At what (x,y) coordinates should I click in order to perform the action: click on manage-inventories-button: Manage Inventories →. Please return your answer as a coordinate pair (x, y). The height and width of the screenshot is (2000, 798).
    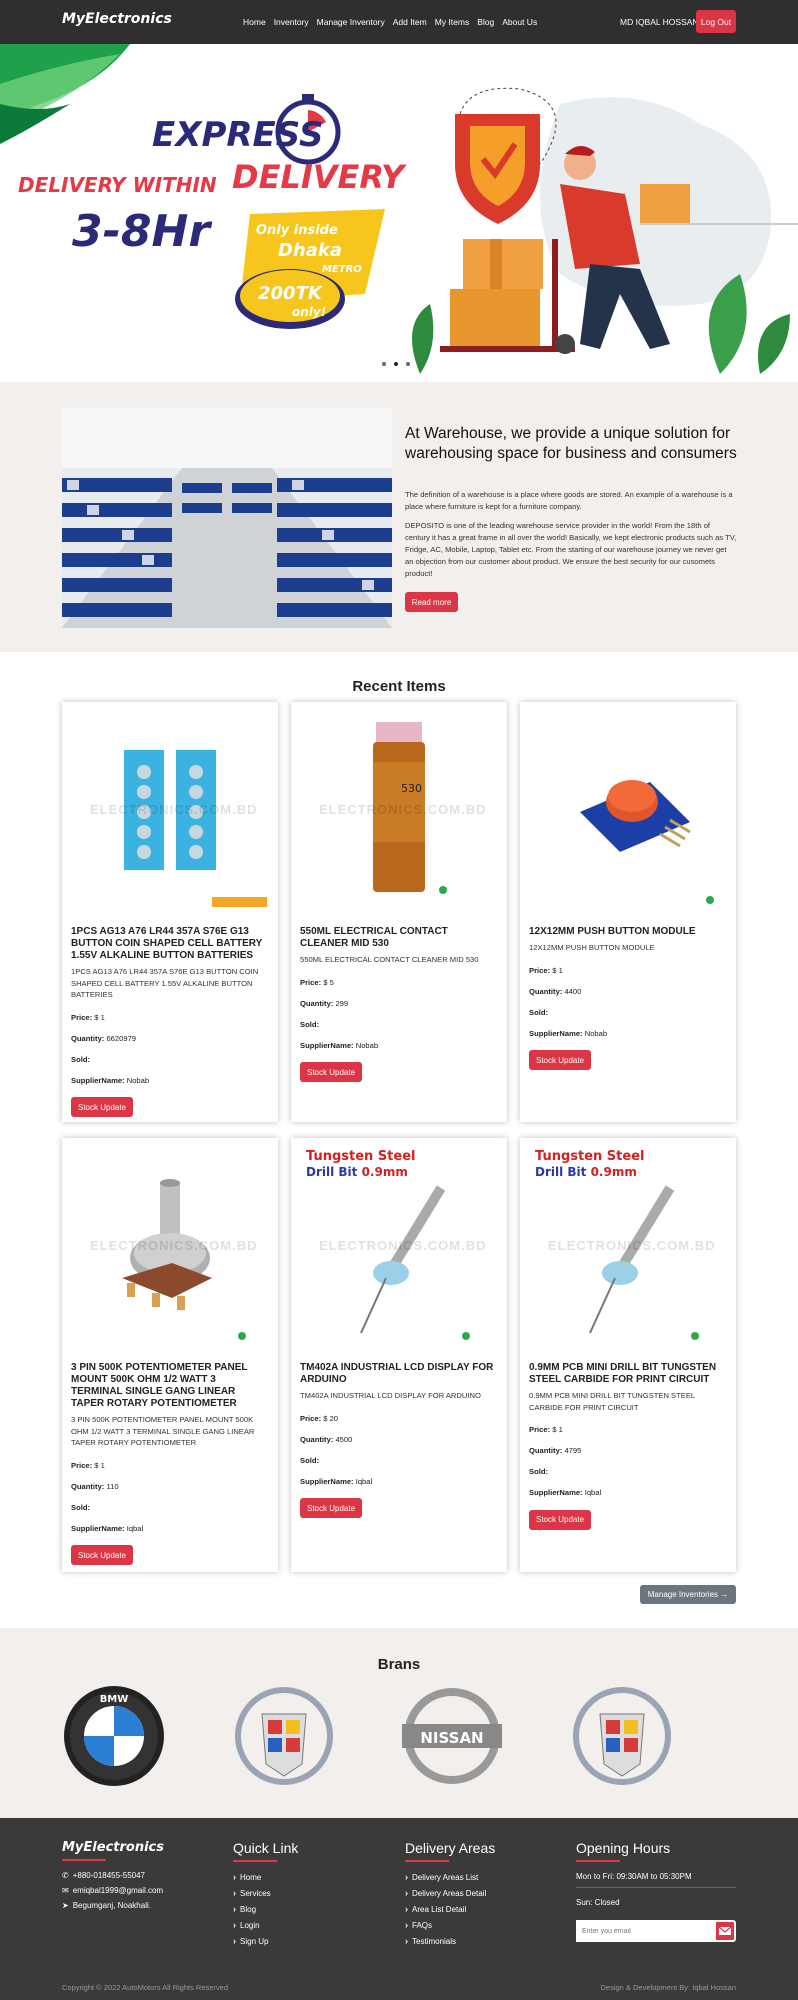
    Looking at the image, I should click on (688, 1594).